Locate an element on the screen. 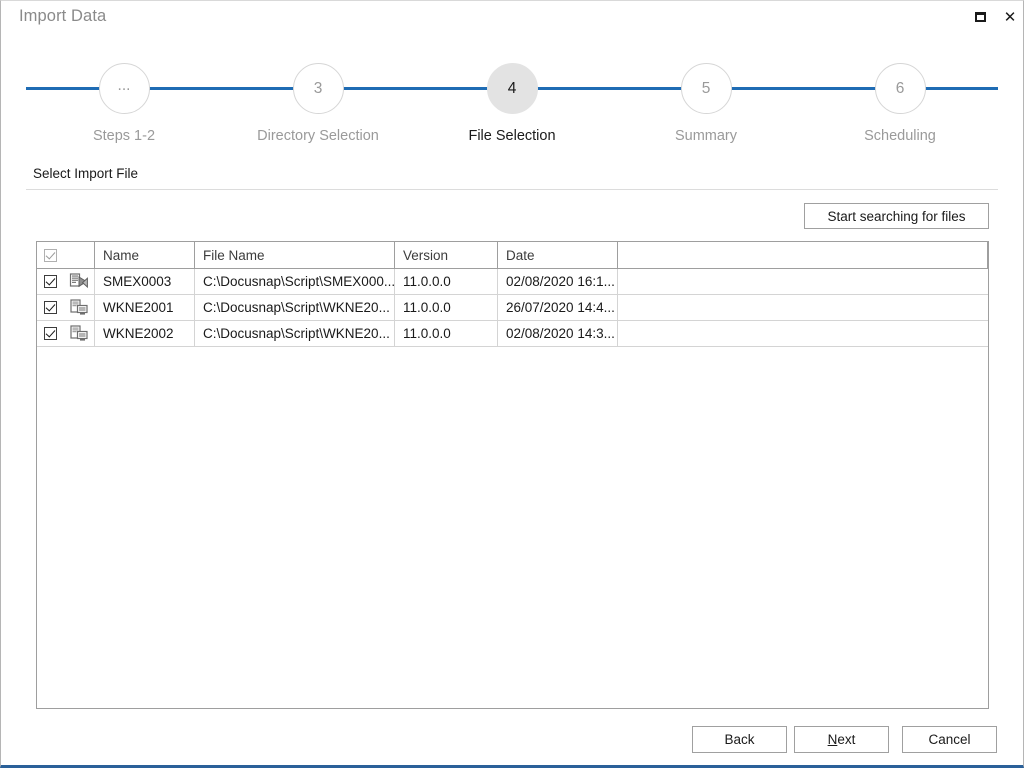  title-bar: Import Data ✕ is located at coordinates (512, 18).